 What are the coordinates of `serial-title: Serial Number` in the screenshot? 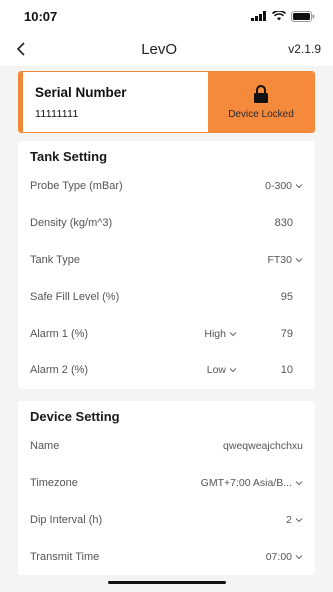 It's located at (81, 92).